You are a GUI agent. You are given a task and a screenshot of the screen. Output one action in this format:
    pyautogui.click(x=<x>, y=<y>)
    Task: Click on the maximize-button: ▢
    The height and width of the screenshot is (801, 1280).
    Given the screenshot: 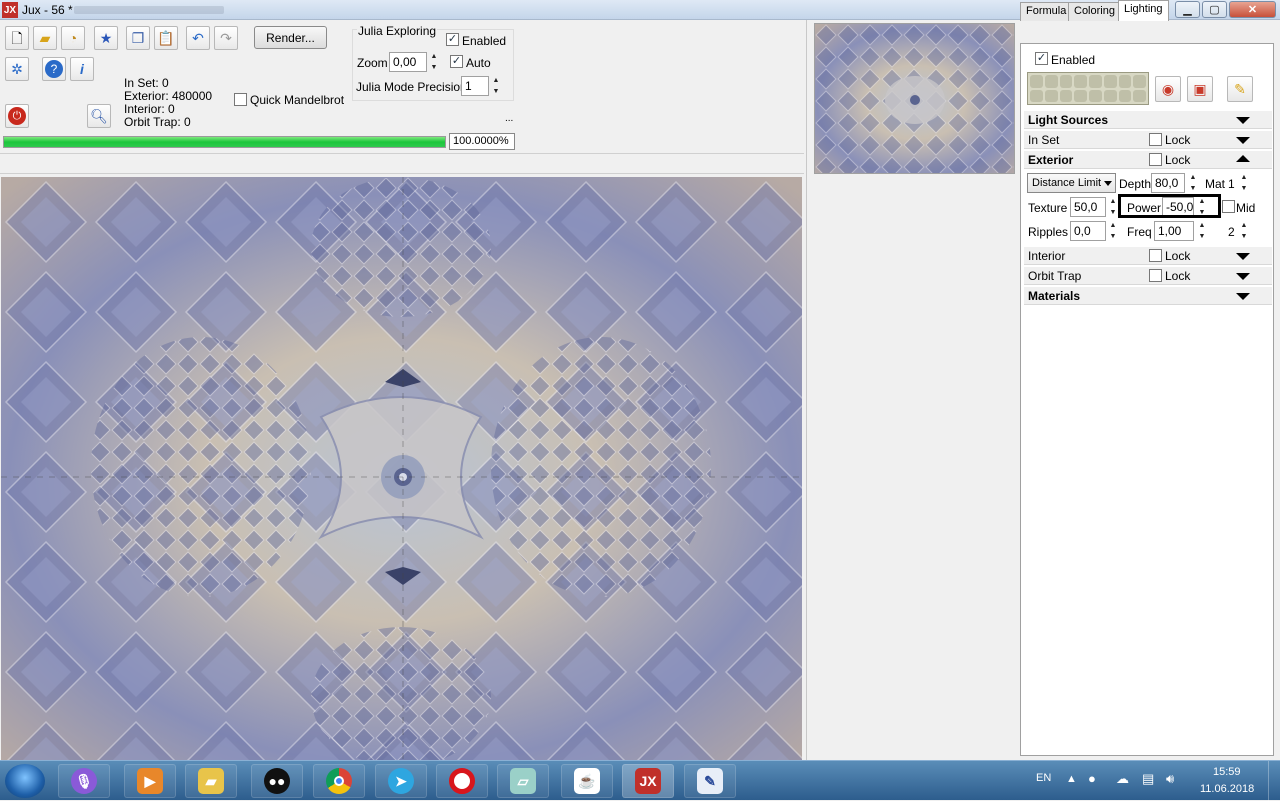 What is the action you would take?
    pyautogui.click(x=1214, y=9)
    